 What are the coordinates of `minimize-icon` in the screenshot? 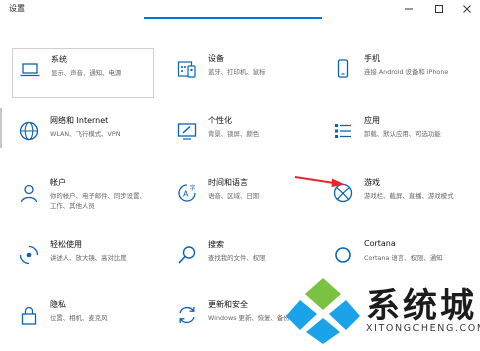 It's located at (409, 9).